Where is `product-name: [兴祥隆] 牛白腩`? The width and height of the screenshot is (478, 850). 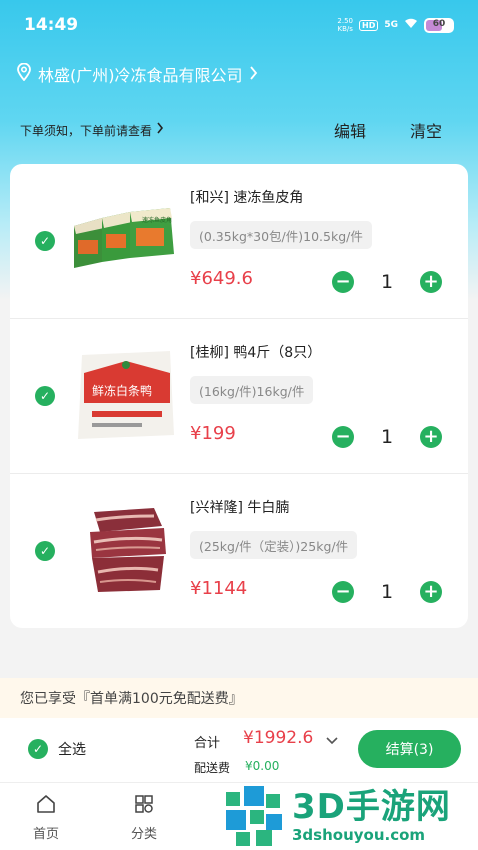
product-name: [兴祥隆] 牛白腩 is located at coordinates (239, 507).